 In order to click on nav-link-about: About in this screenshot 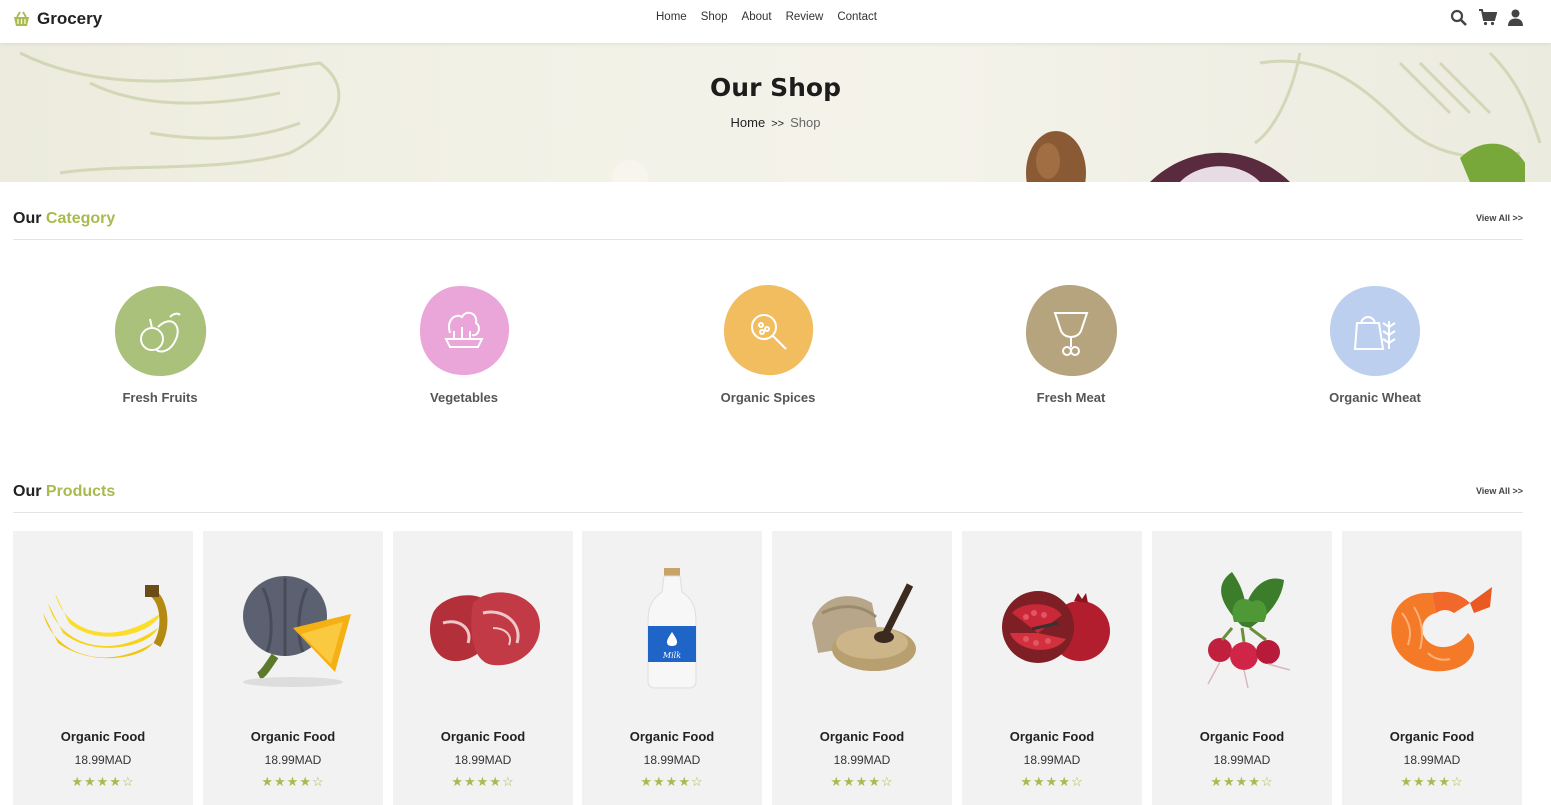, I will do `click(757, 17)`.